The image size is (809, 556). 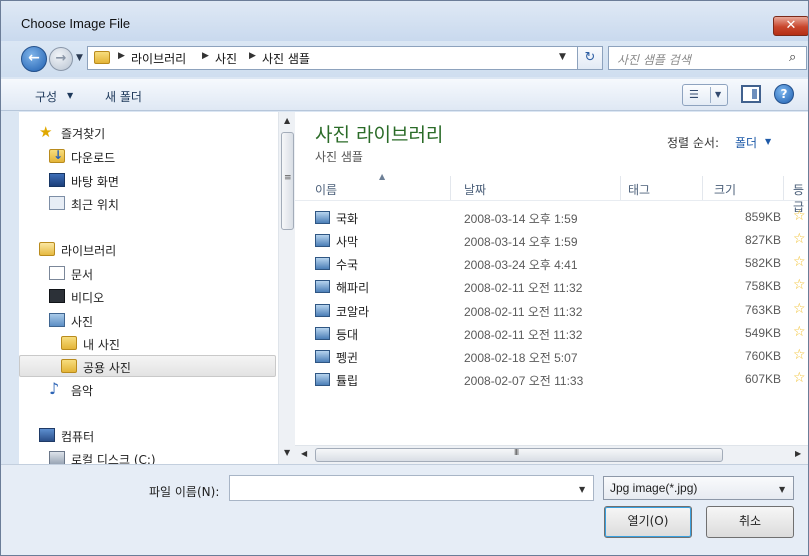 I want to click on open-button: 열기(O), so click(x=648, y=522).